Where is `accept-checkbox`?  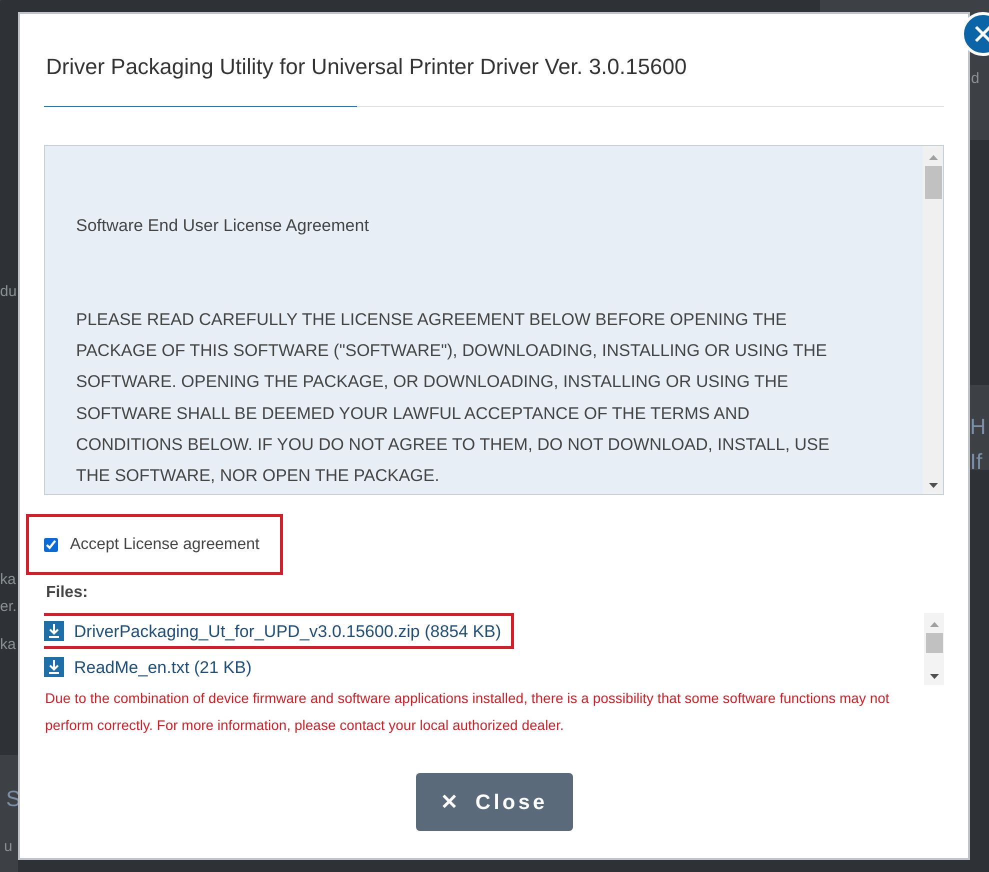
accept-checkbox is located at coordinates (51, 545).